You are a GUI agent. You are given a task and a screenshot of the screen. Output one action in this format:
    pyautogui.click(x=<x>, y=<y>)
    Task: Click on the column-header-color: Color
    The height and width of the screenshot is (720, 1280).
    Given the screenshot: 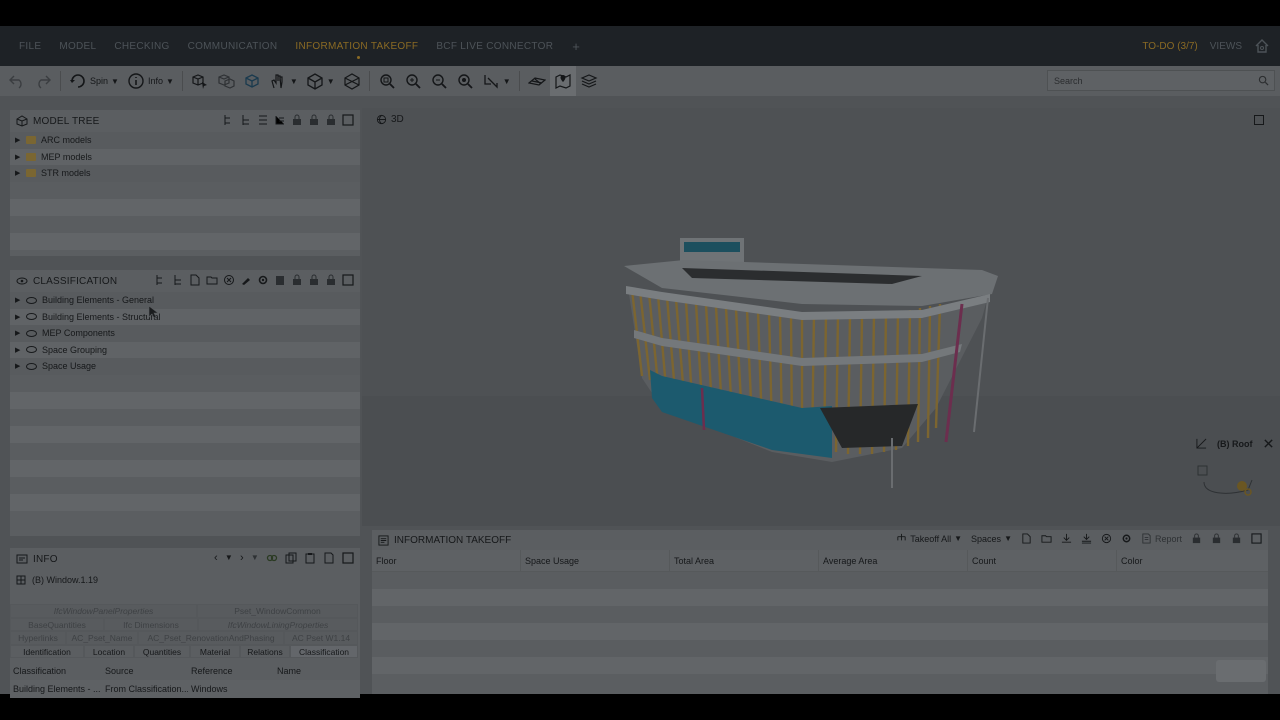 What is the action you would take?
    pyautogui.click(x=1191, y=561)
    